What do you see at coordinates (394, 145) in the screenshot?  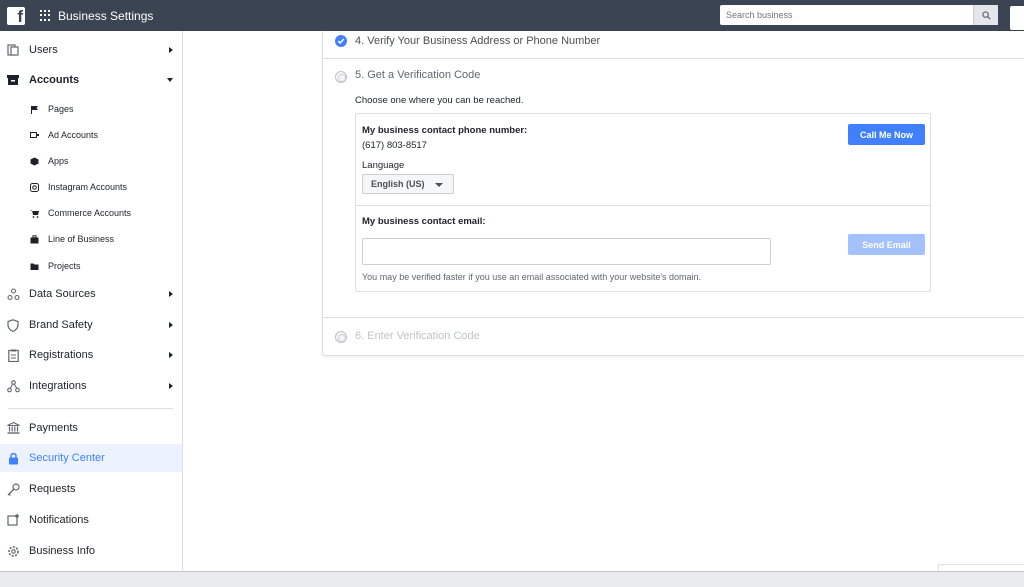 I see `phone-number: (617) 803-8517` at bounding box center [394, 145].